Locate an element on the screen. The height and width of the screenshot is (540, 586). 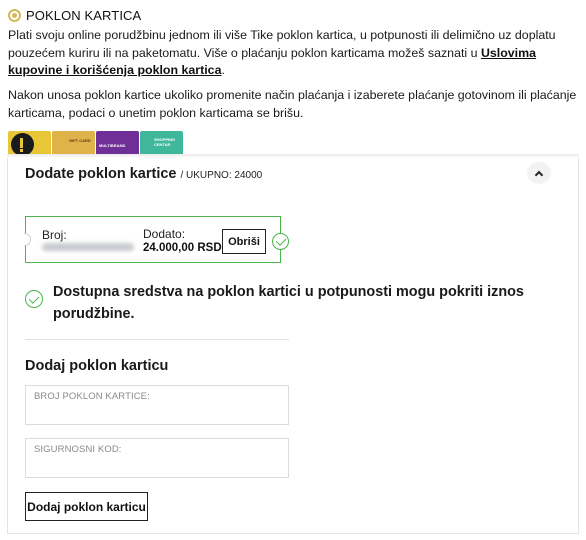
card-number-label: Broj: is located at coordinates (54, 235).